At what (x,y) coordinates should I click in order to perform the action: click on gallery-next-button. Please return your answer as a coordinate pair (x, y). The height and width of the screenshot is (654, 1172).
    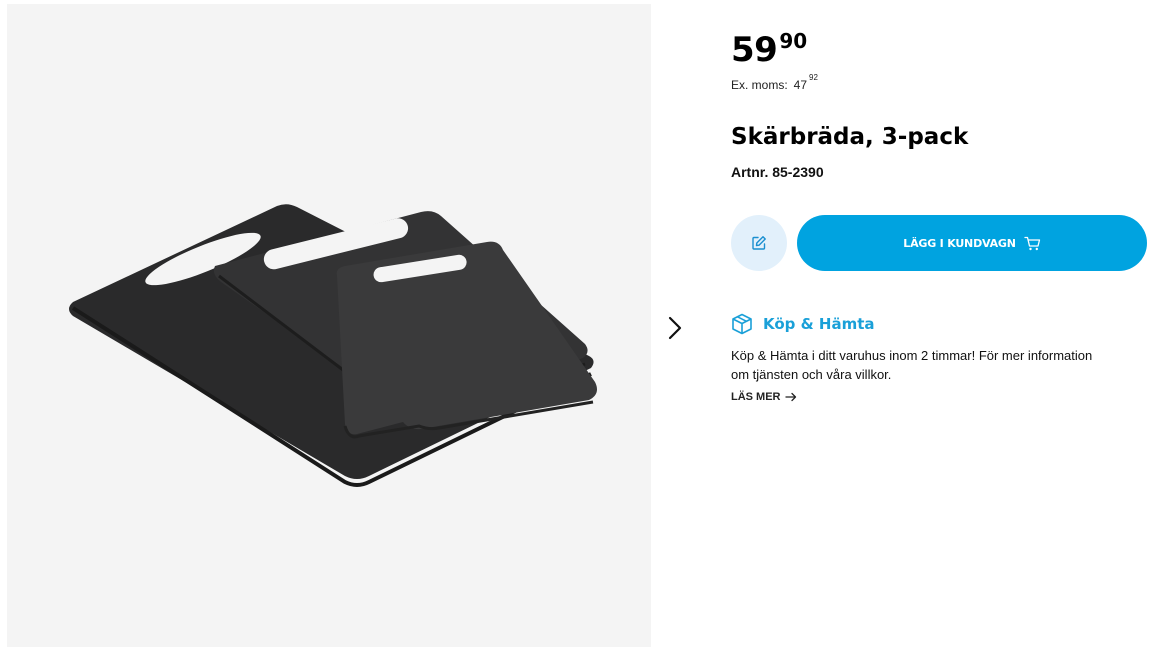
    Looking at the image, I should click on (676, 328).